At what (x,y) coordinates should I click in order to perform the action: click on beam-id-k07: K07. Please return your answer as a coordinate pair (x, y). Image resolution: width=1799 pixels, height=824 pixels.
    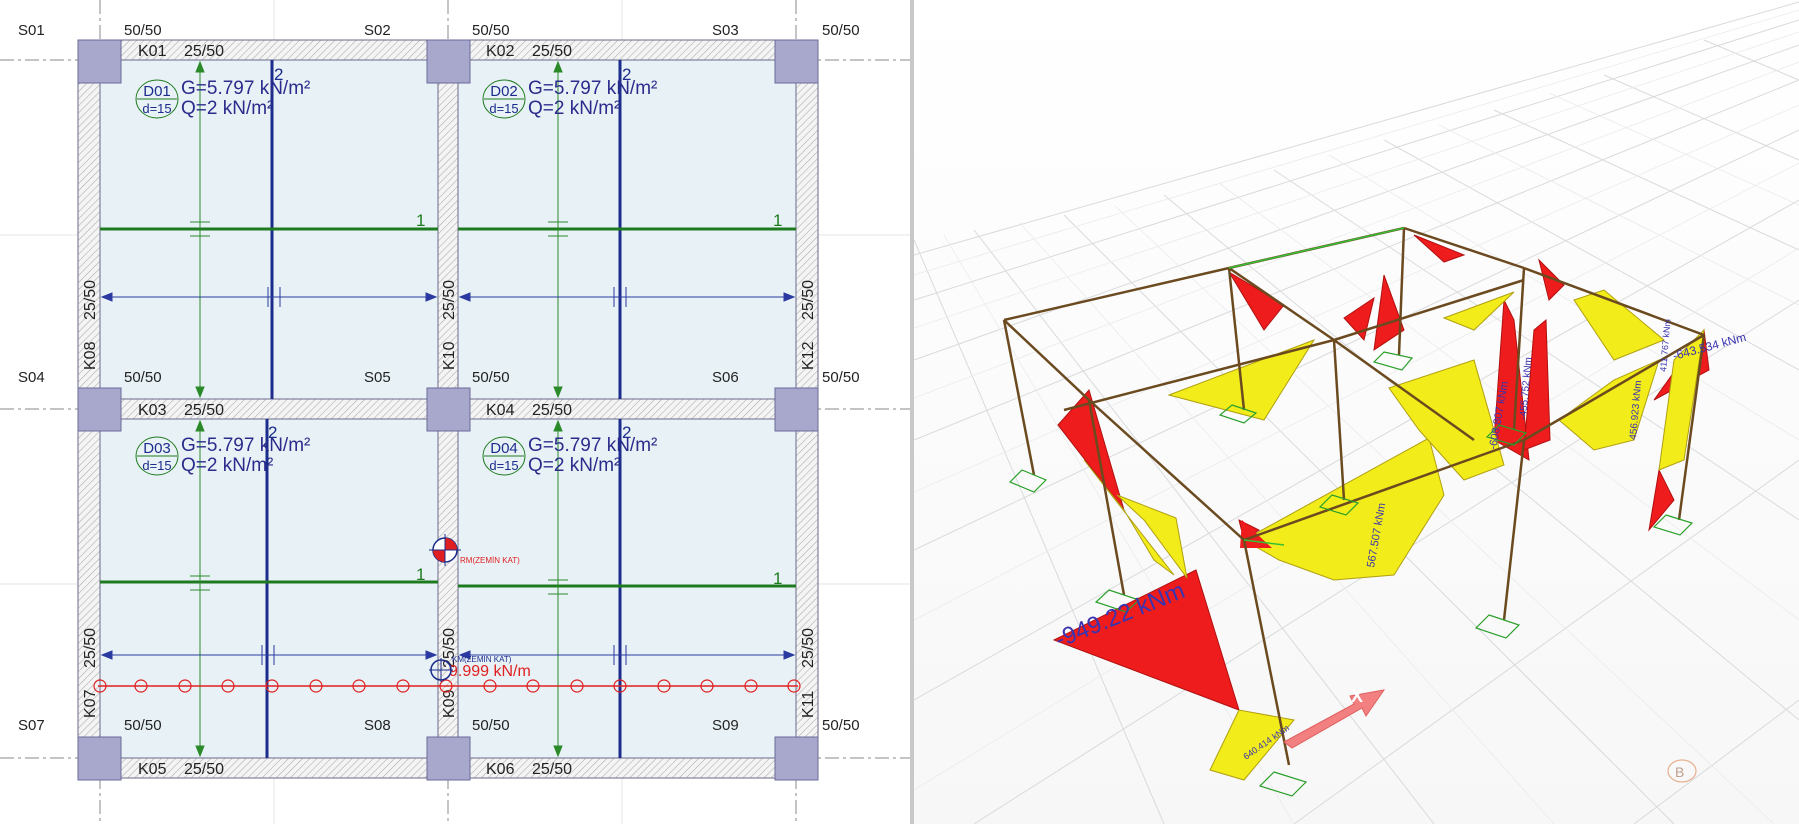
    Looking at the image, I should click on (90, 703).